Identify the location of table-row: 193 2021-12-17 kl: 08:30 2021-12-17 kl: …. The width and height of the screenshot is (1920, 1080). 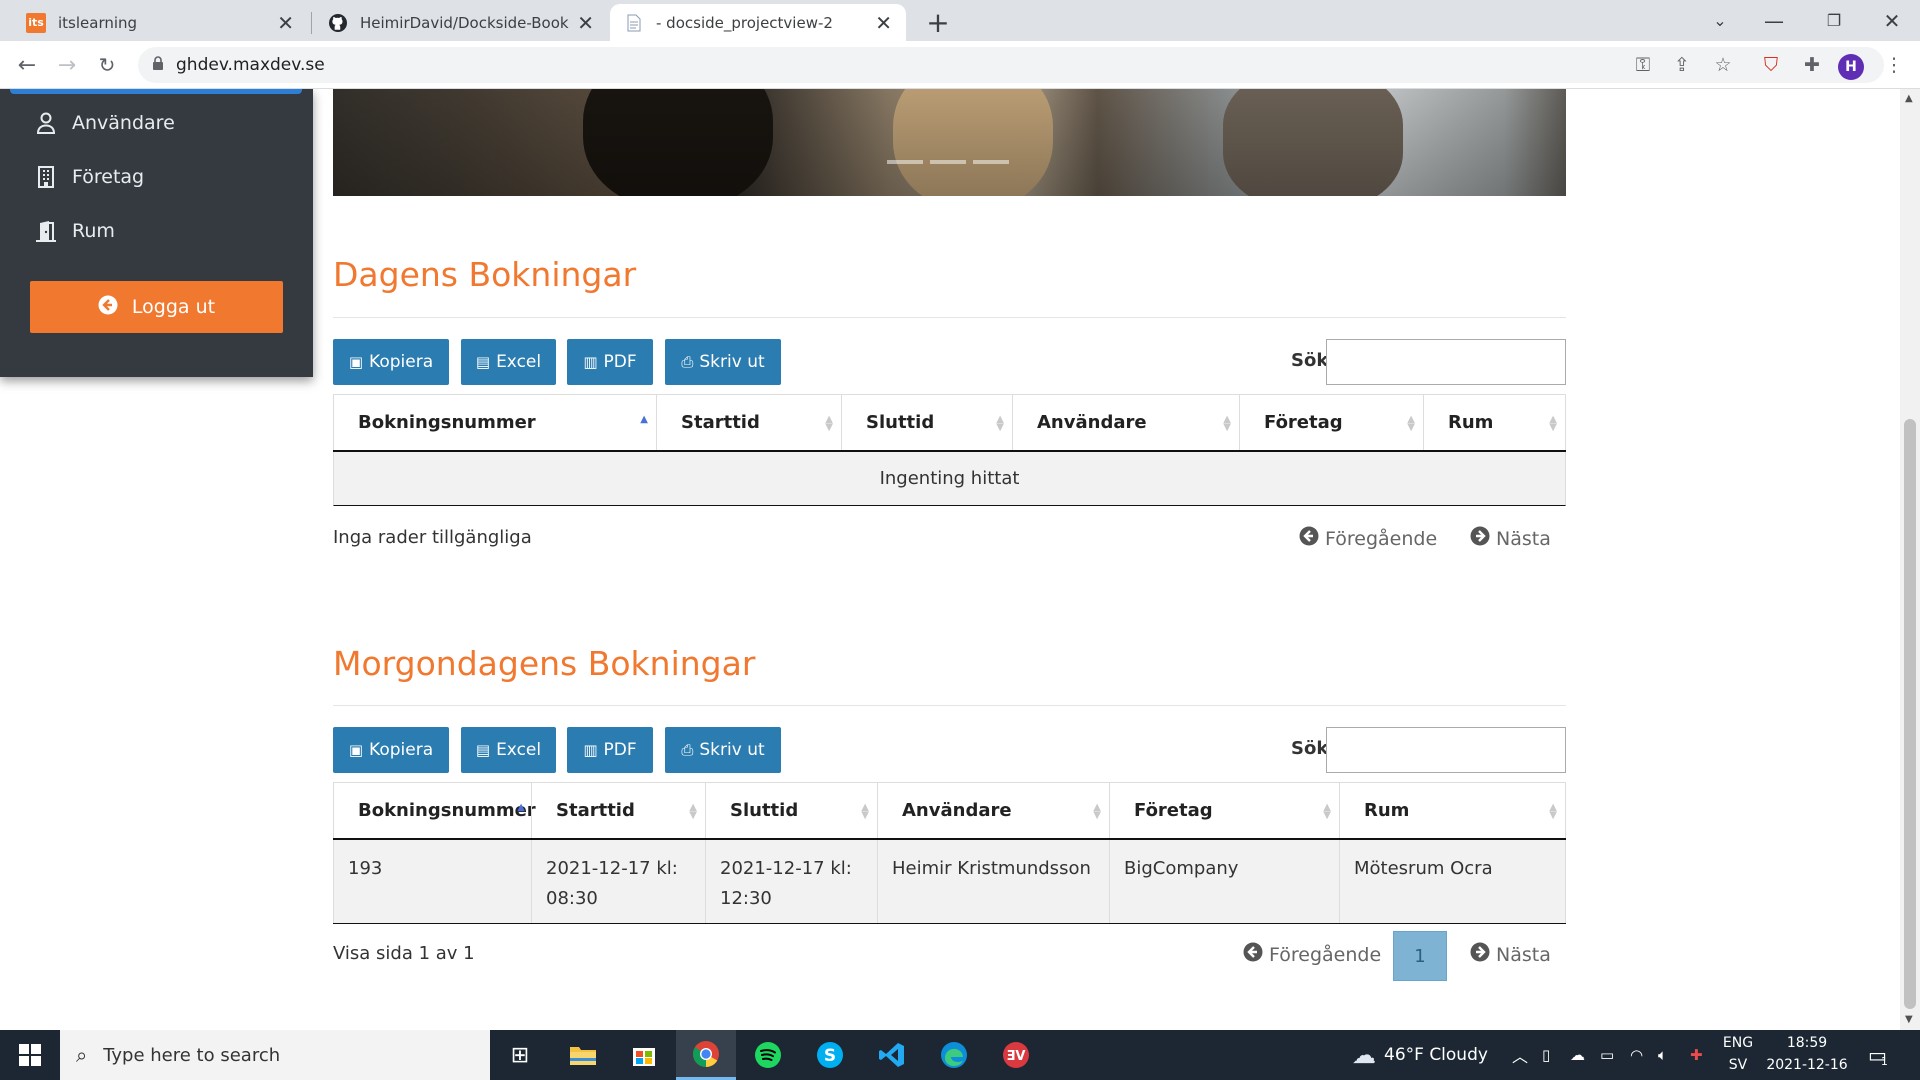
(949, 882).